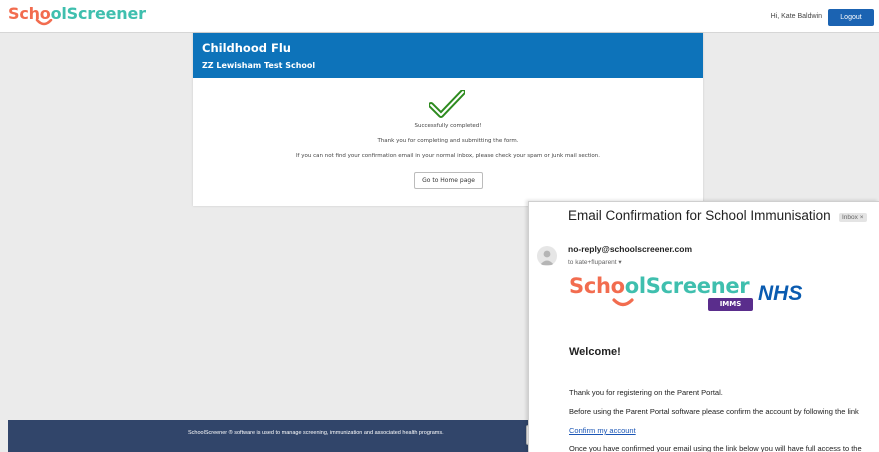 The height and width of the screenshot is (452, 879). Describe the element at coordinates (259, 65) in the screenshot. I see `school-name: ZZ Lewisham Test School` at that location.